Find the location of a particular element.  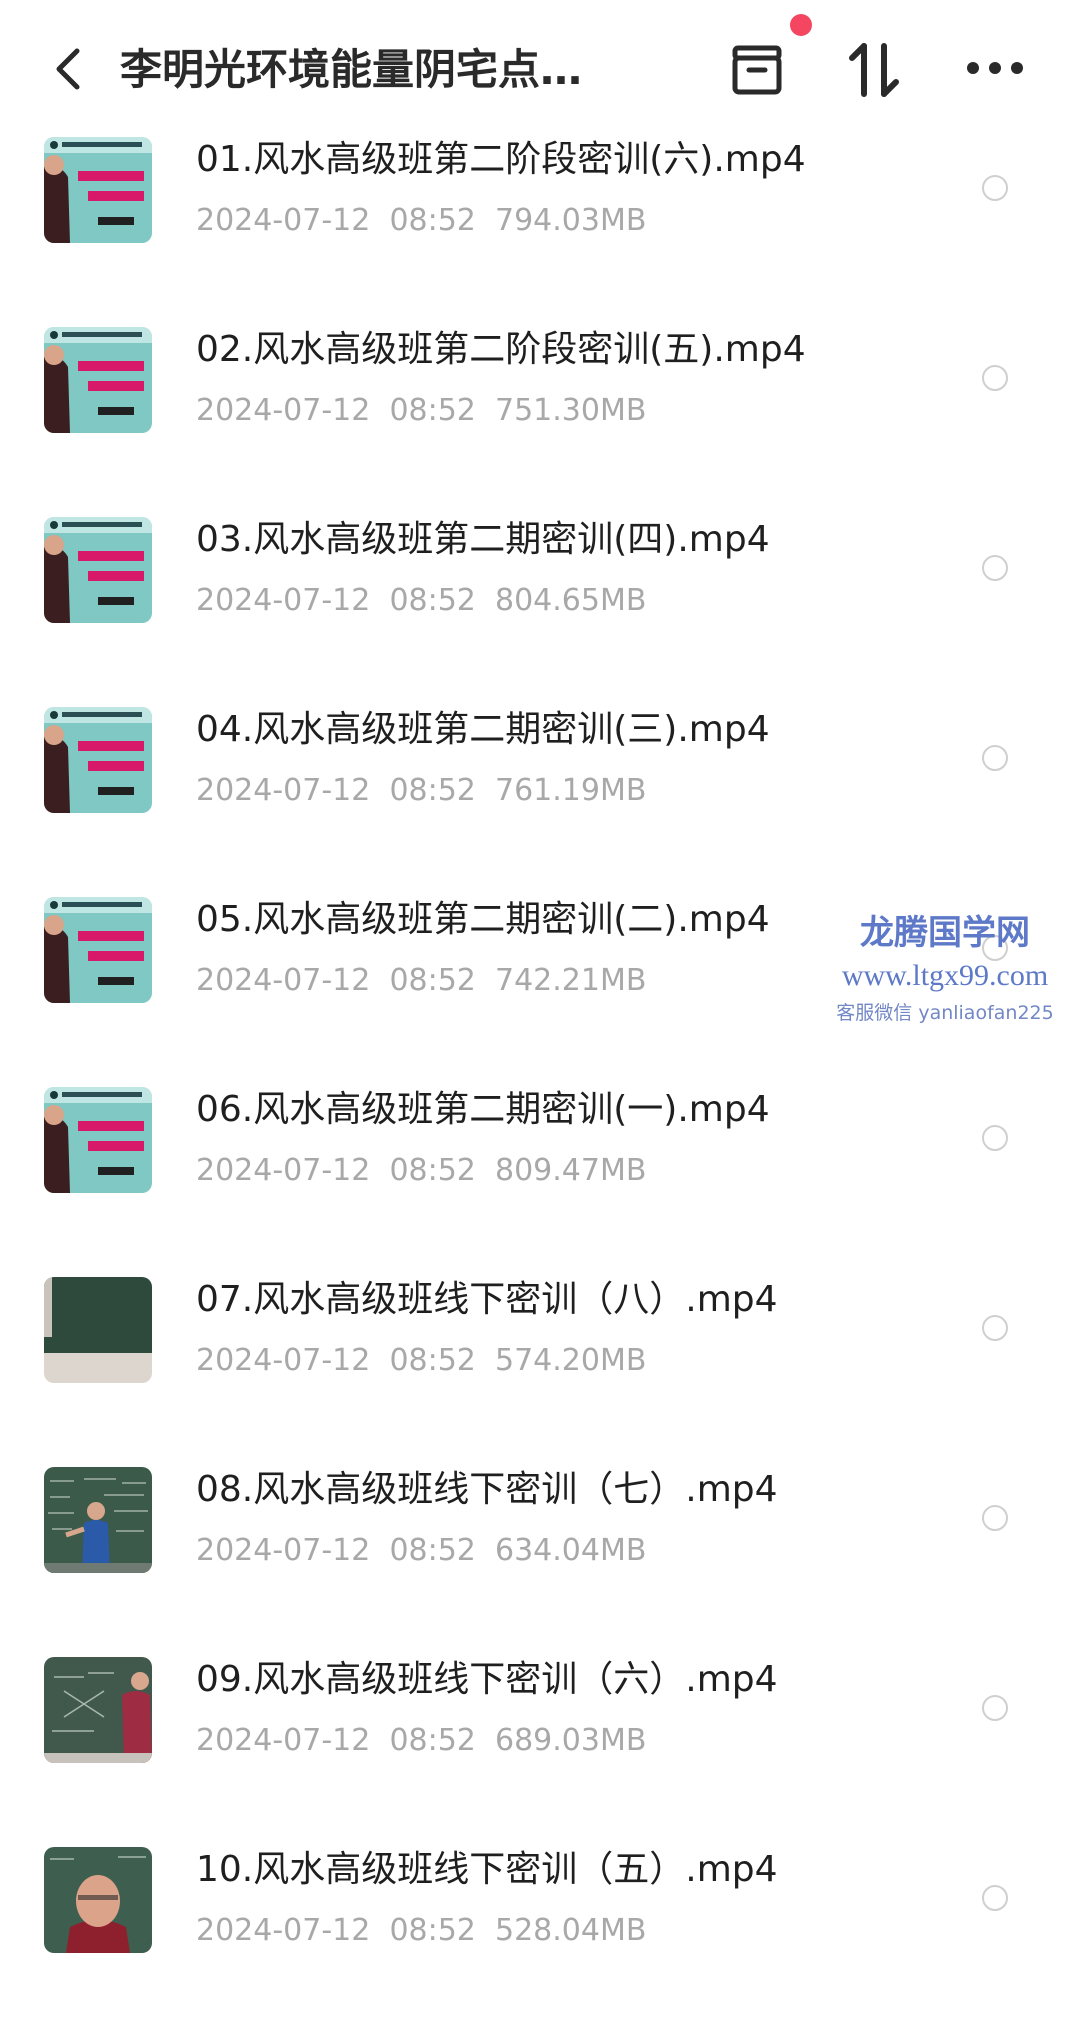

file-meta: 2024-07-12 08:52 794.03MB is located at coordinates (421, 221).